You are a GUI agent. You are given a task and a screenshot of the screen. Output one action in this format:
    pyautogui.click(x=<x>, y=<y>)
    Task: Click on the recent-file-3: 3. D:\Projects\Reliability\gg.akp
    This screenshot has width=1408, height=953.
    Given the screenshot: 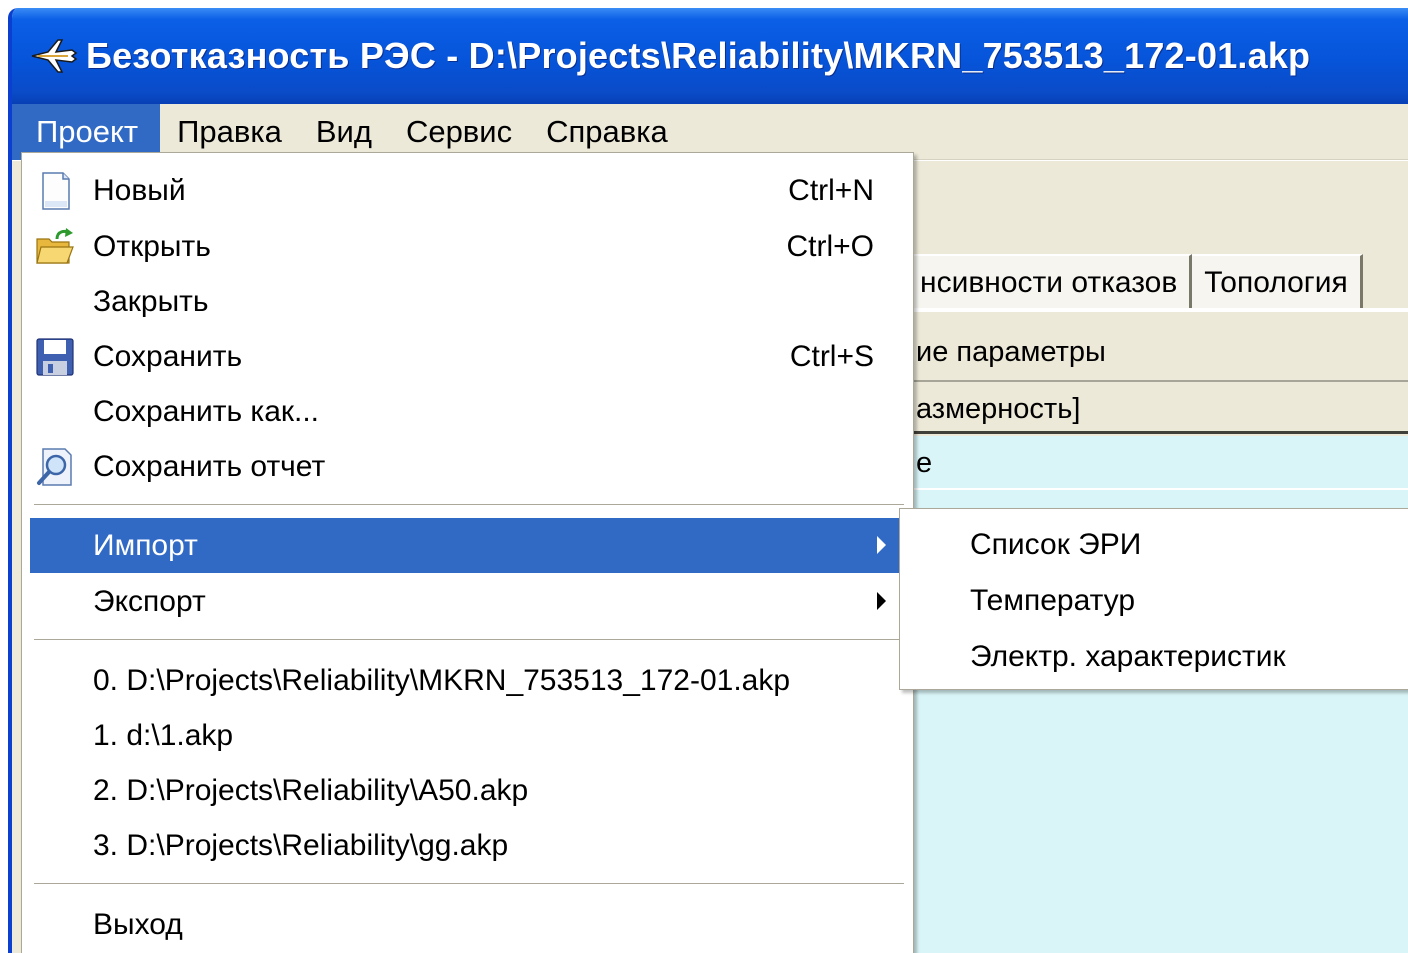 What is the action you would take?
    pyautogui.click(x=465, y=845)
    